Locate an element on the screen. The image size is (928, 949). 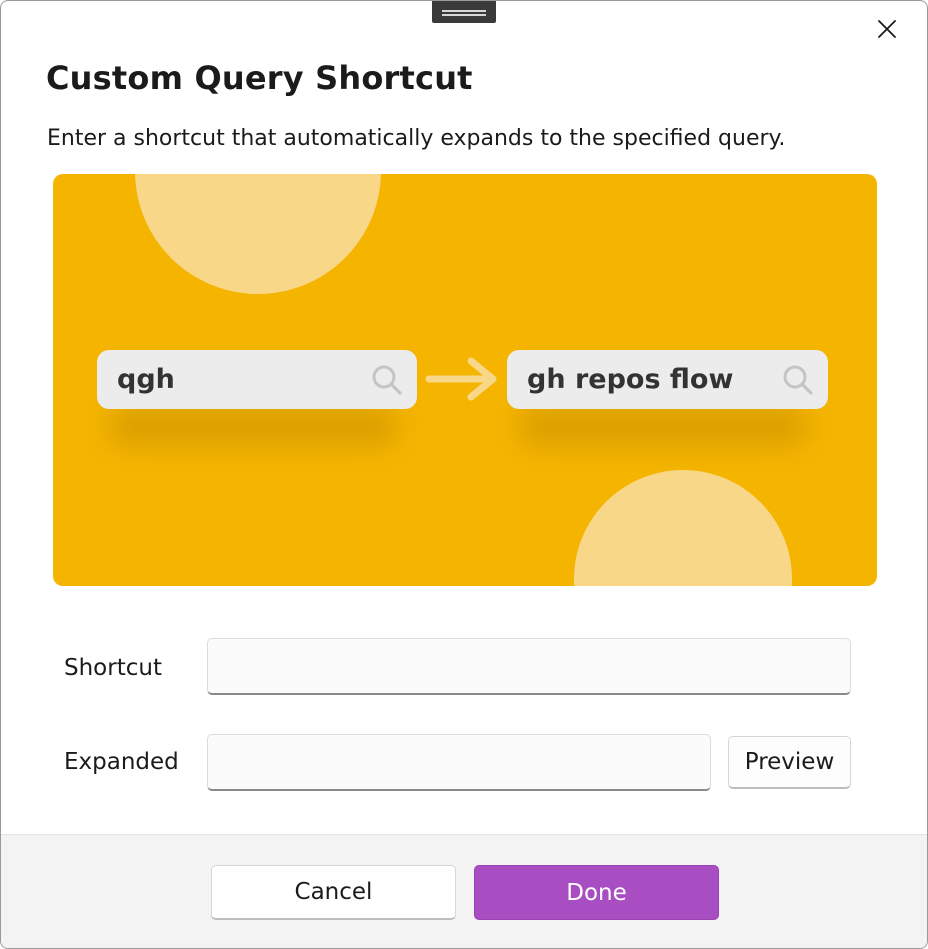
example-shortcut-pill: qgh is located at coordinates (257, 379).